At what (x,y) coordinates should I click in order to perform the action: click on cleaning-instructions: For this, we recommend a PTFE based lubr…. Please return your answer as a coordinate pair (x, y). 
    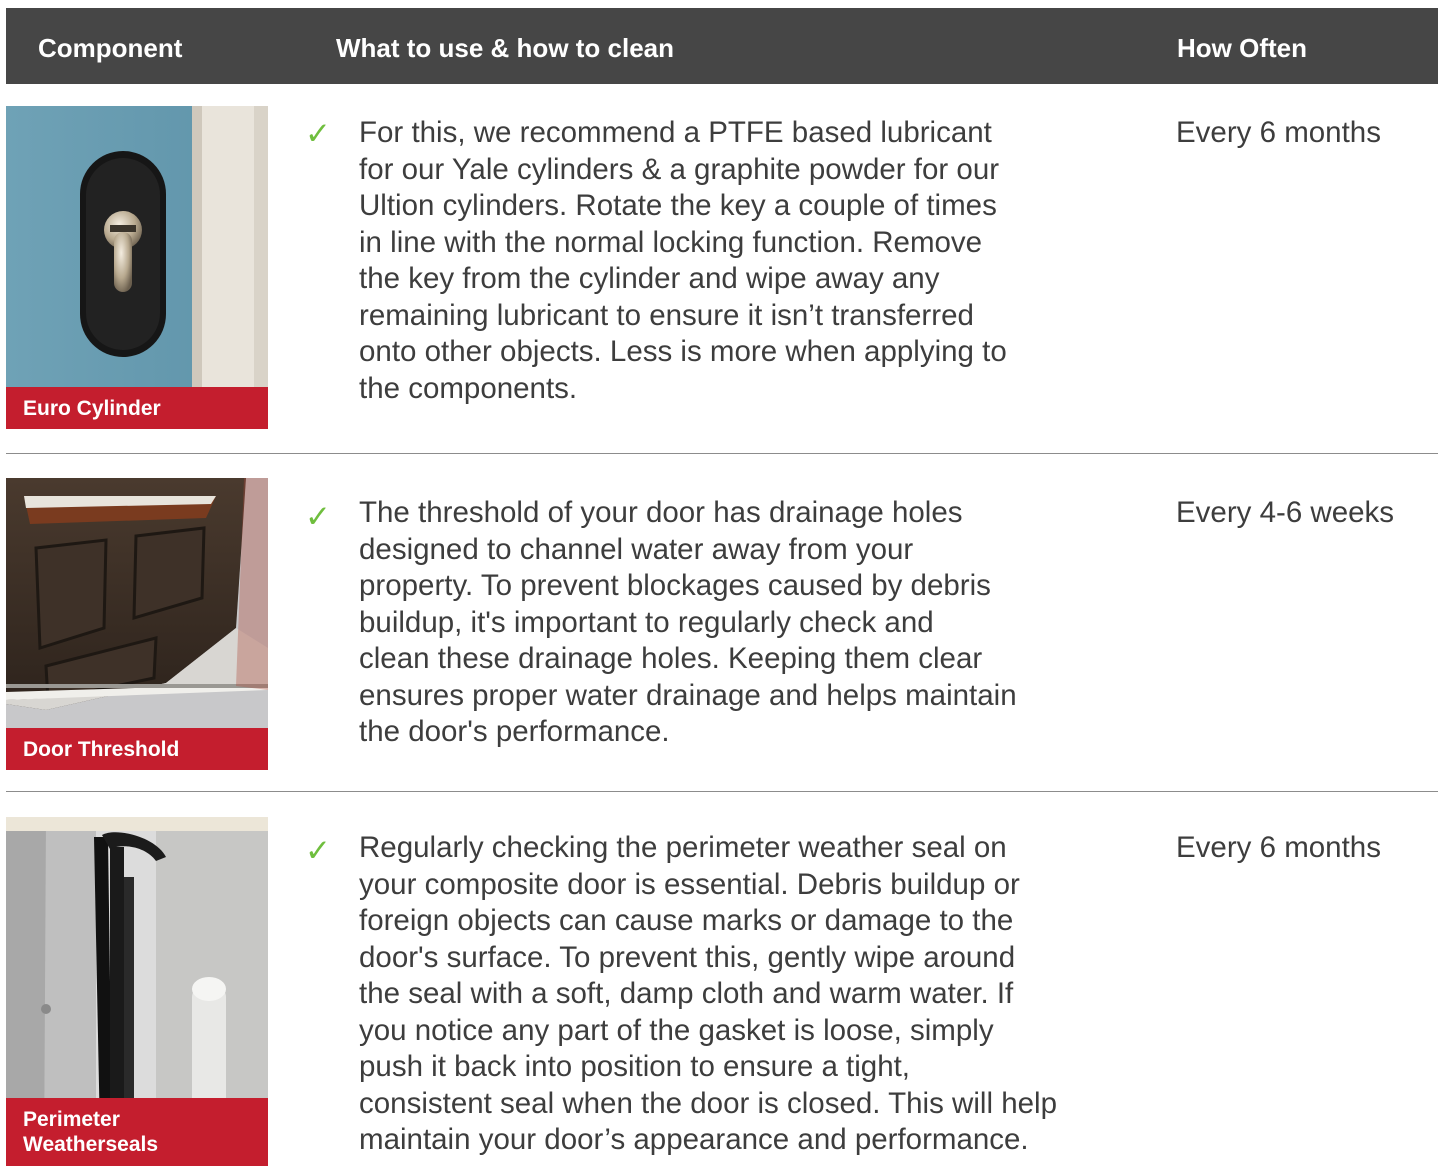
    Looking at the image, I should click on (683, 260).